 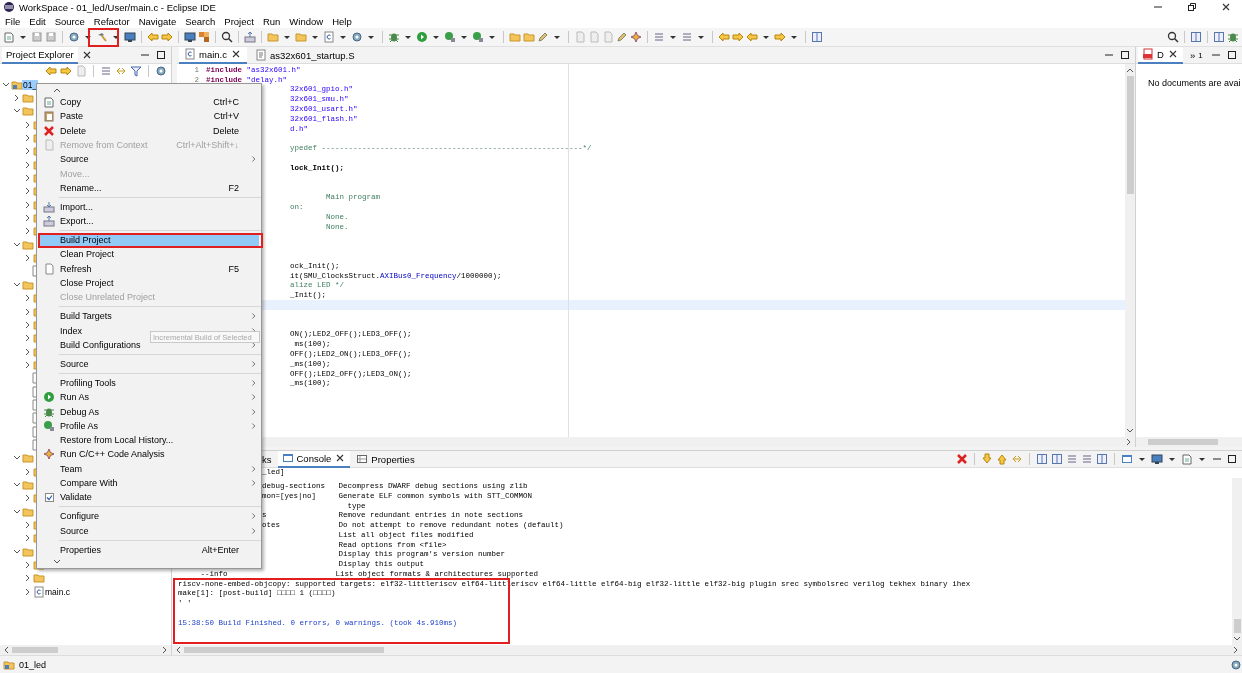 What do you see at coordinates (149, 411) in the screenshot?
I see `menu-item: Debug As` at bounding box center [149, 411].